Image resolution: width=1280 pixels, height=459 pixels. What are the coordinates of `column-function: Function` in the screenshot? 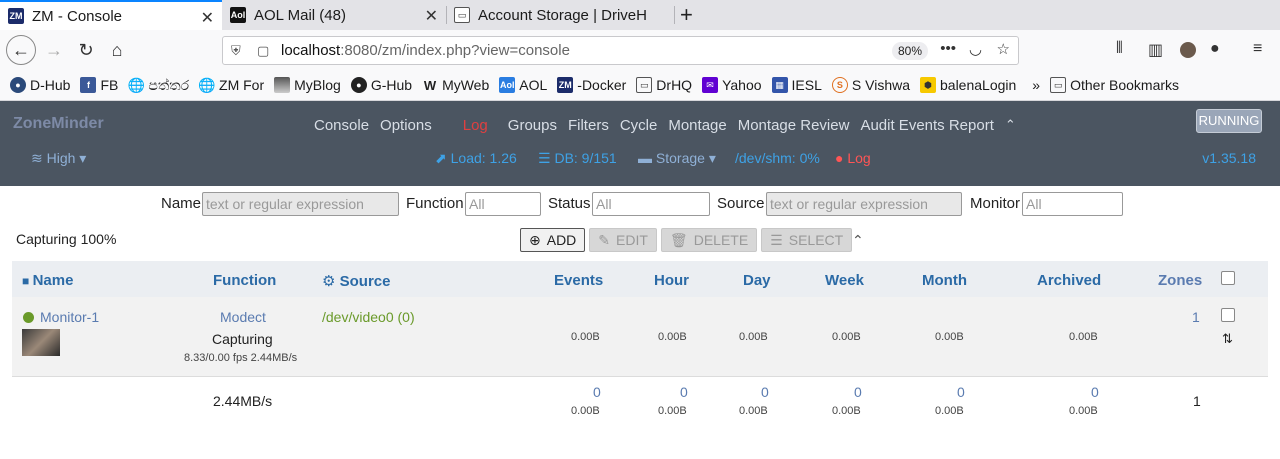 It's located at (244, 280).